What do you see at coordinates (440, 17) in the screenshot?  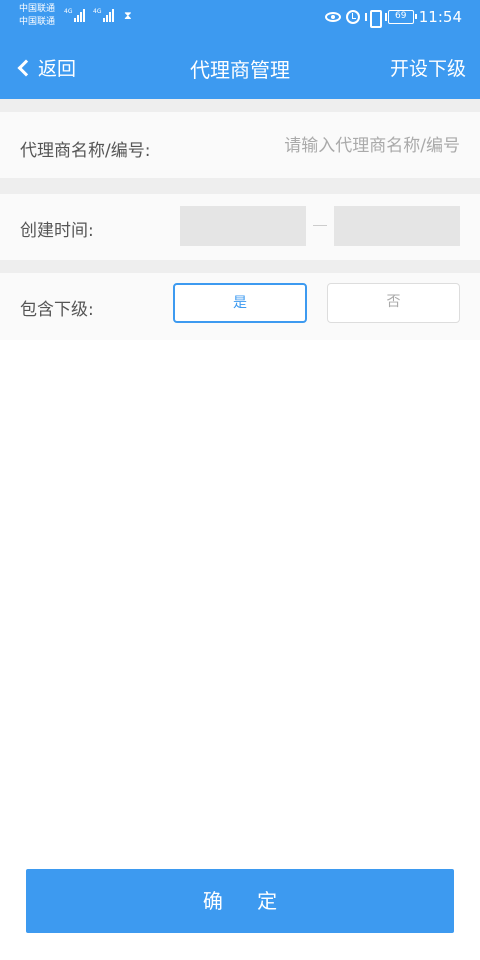 I see `clock-time: 11:54` at bounding box center [440, 17].